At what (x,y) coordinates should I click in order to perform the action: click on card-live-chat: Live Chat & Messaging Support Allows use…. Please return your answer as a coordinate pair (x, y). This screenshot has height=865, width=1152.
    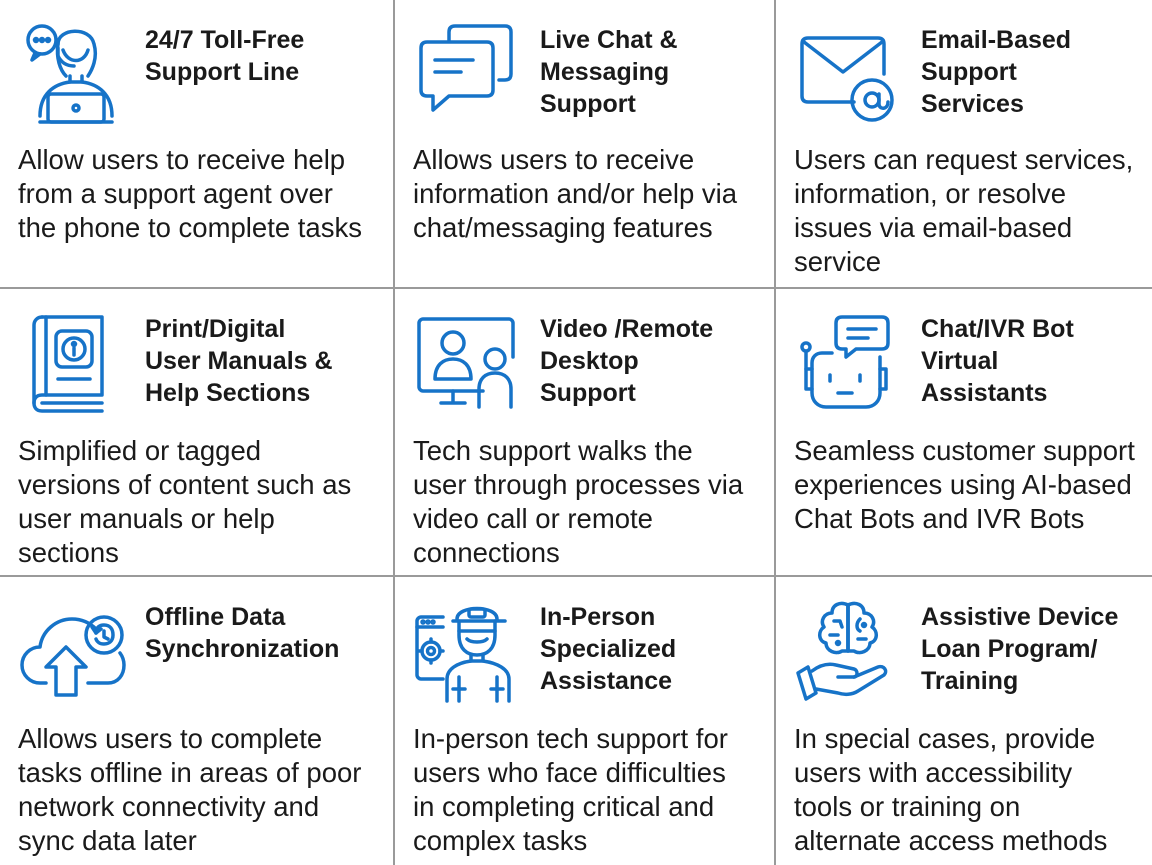
    Looking at the image, I should click on (585, 144).